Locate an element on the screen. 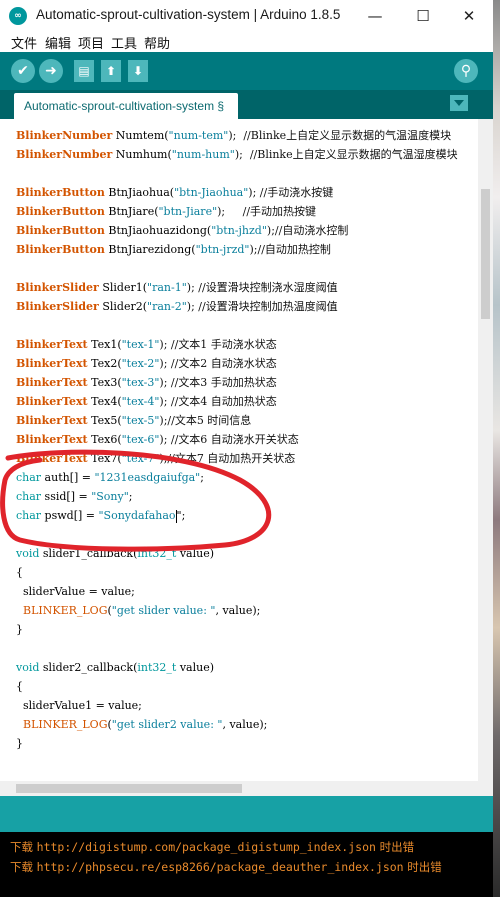 The width and height of the screenshot is (500, 897). desktop-background is located at coordinates (496, 448).